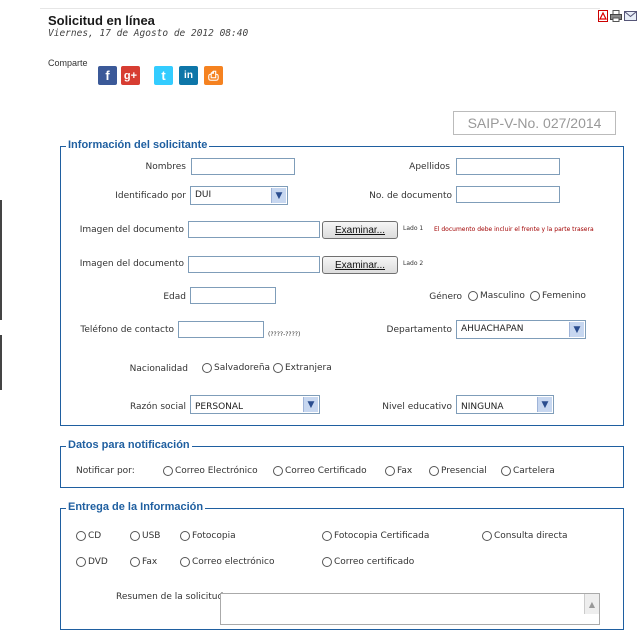  What do you see at coordinates (174, 297) in the screenshot?
I see `edad-label: Edad` at bounding box center [174, 297].